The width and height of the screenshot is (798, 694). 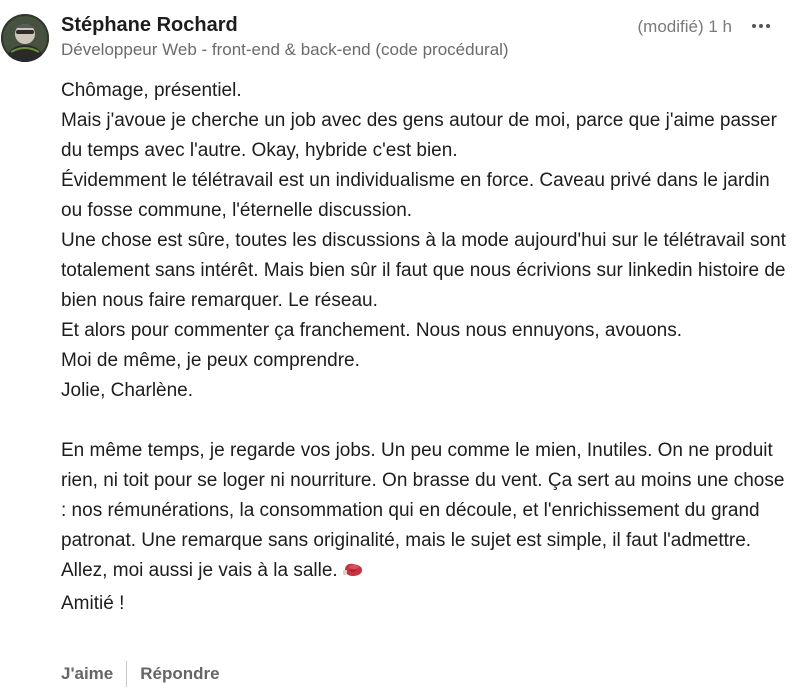 What do you see at coordinates (761, 26) in the screenshot?
I see `more-options-icon` at bounding box center [761, 26].